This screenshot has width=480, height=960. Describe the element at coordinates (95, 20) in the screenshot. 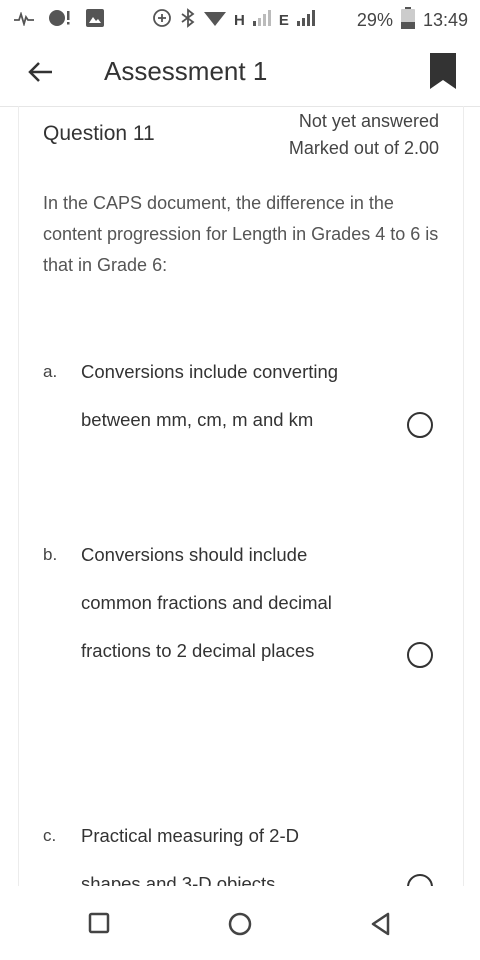

I see `image-icon` at that location.